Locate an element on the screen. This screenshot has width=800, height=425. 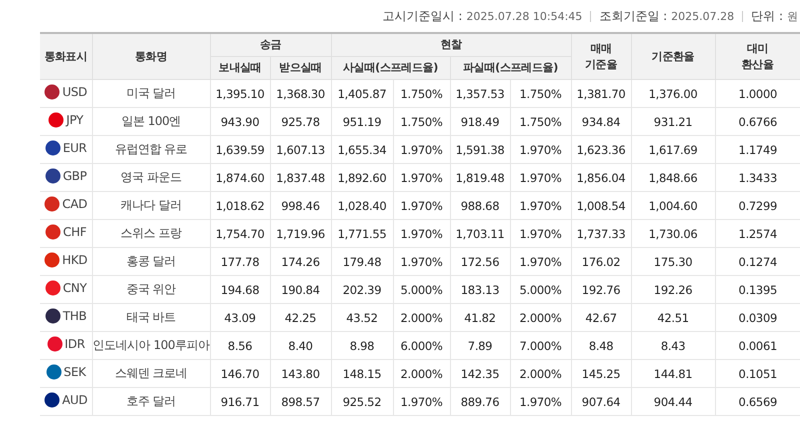
table-cell: 190.84 is located at coordinates (300, 290).